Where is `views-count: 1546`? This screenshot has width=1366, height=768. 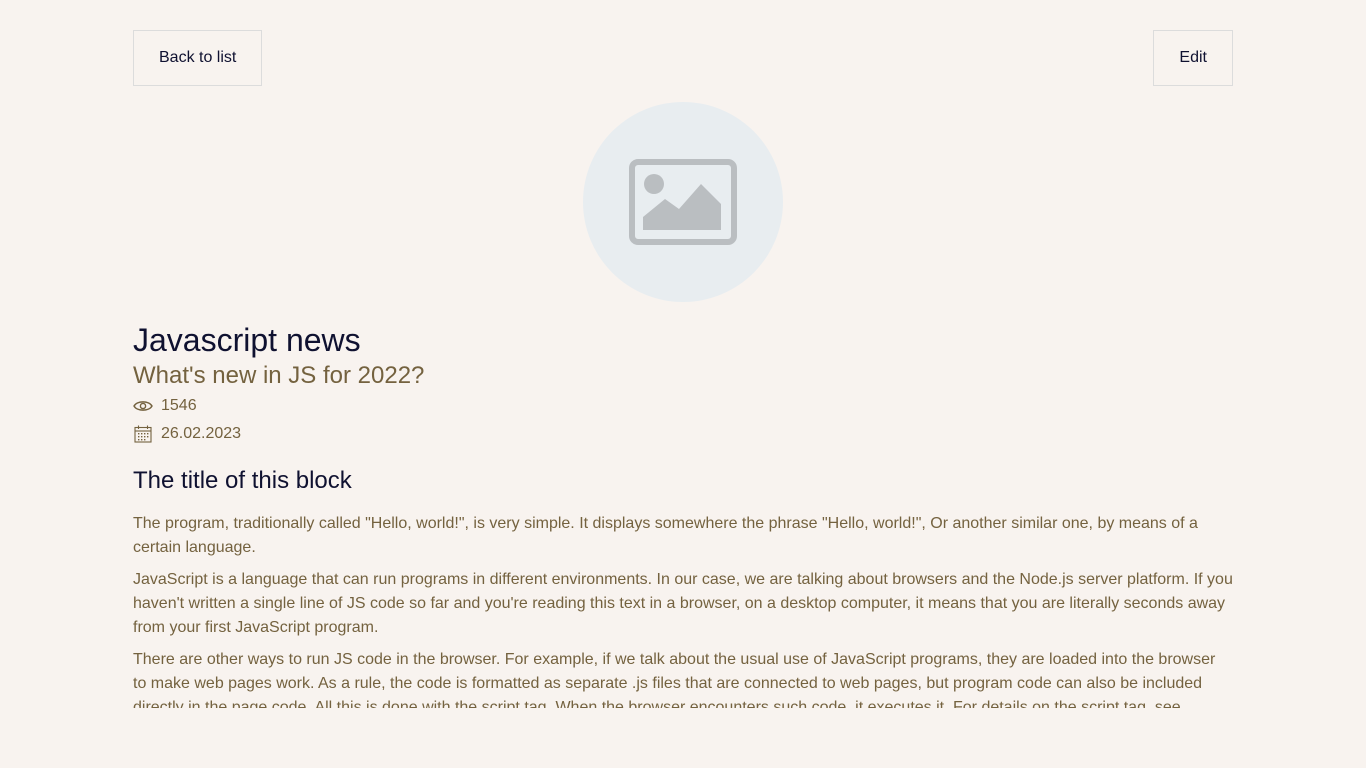
views-count: 1546 is located at coordinates (179, 405).